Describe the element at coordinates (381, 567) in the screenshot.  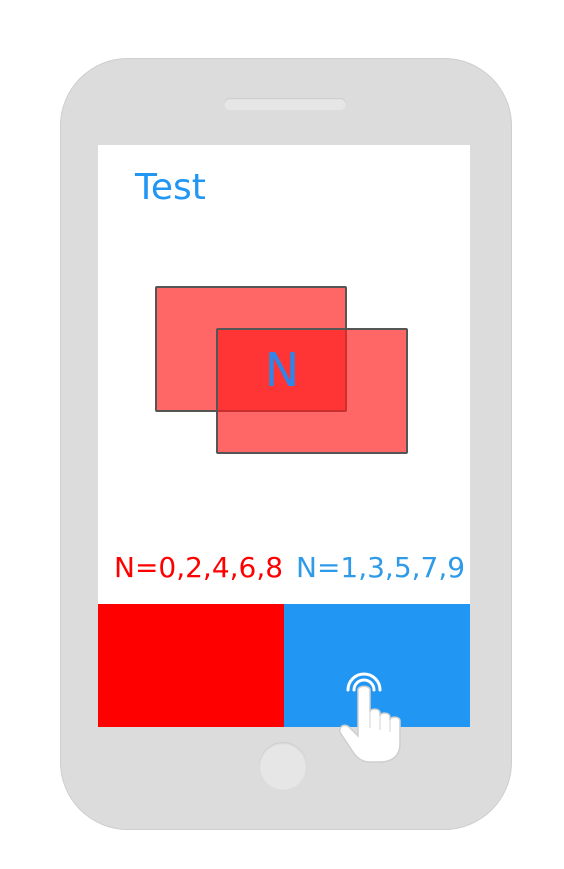
I see `odd-rule-label: N=1,3,5,7,9` at that location.